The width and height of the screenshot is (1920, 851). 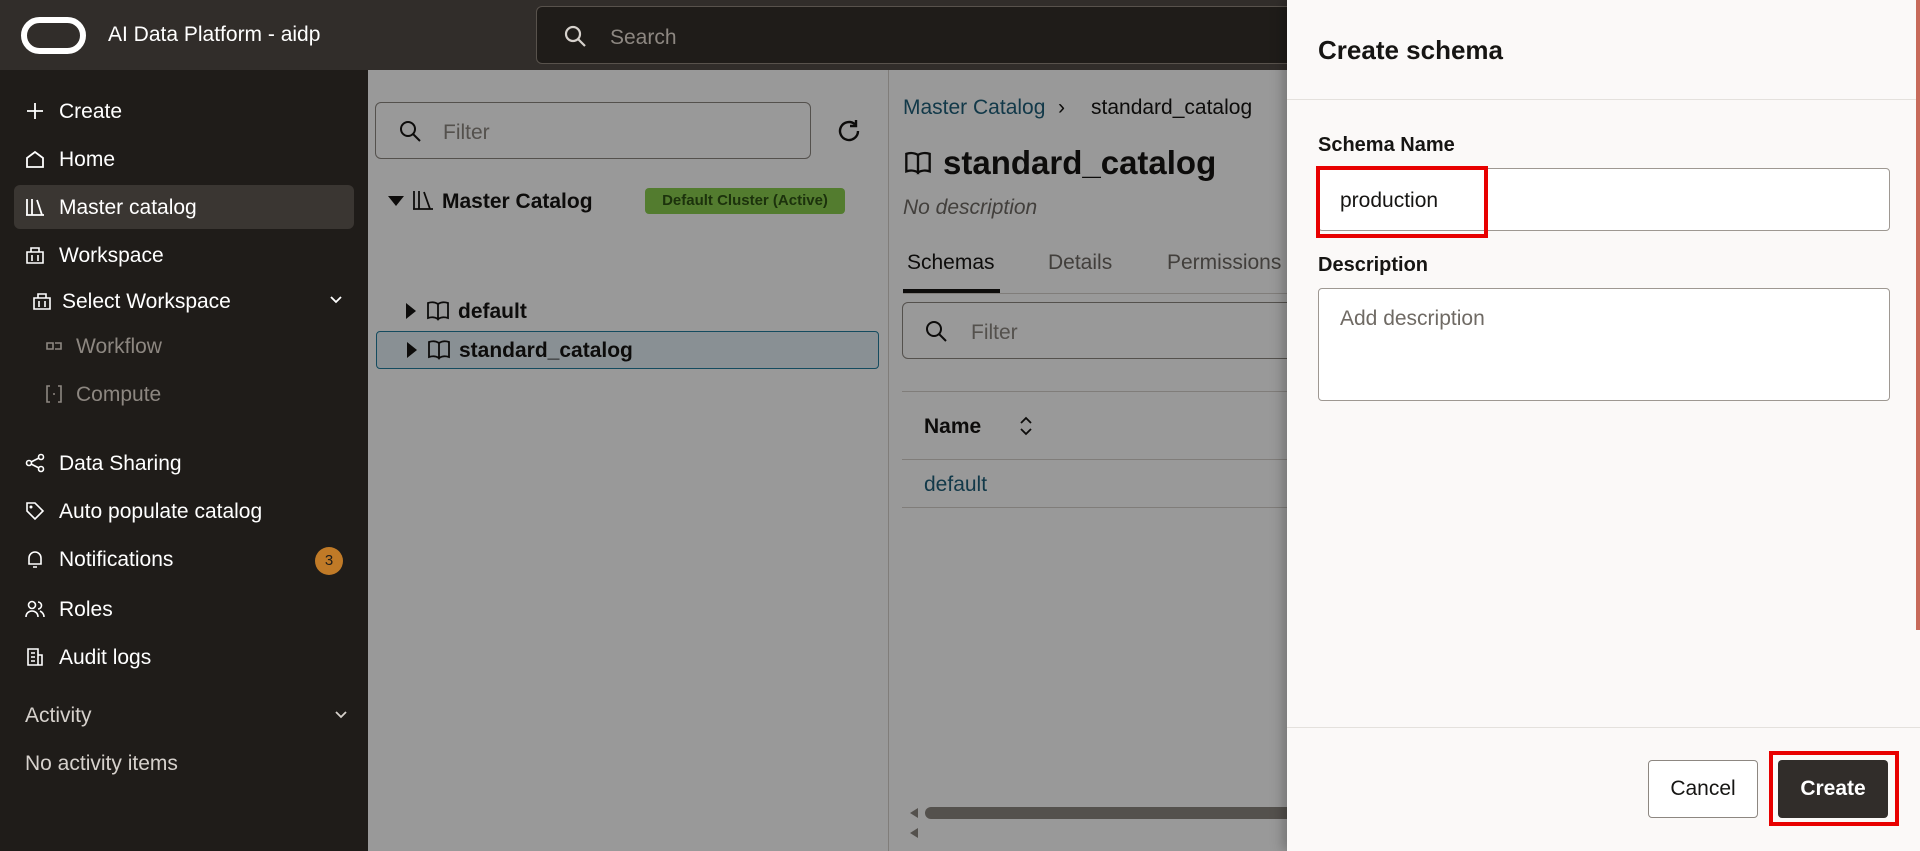 What do you see at coordinates (1402, 202) in the screenshot?
I see `schema-name-highlight` at bounding box center [1402, 202].